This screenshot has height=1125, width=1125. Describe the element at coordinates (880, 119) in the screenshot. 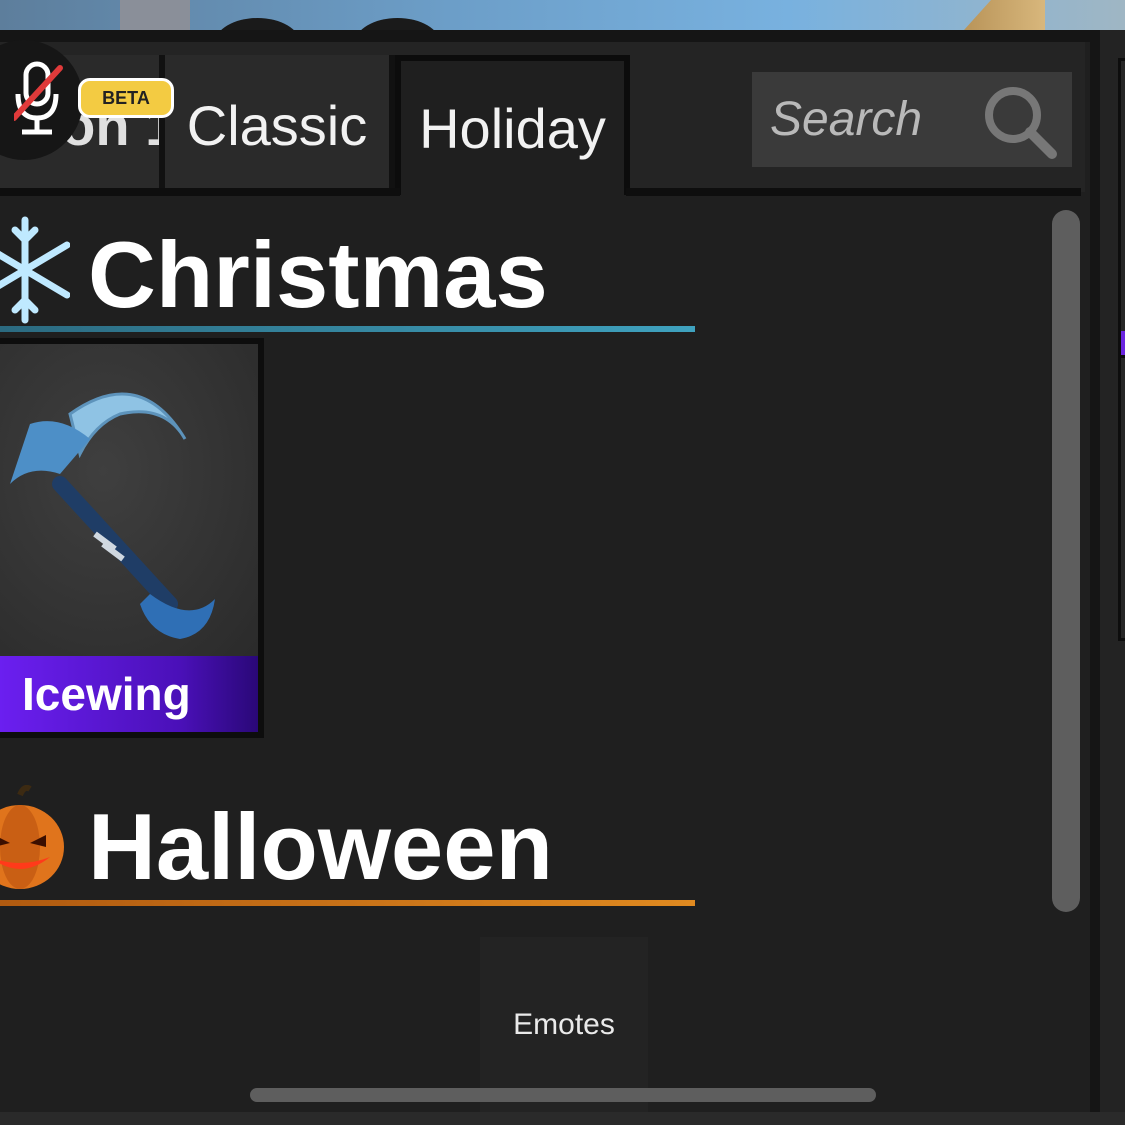

I see `search-input` at that location.